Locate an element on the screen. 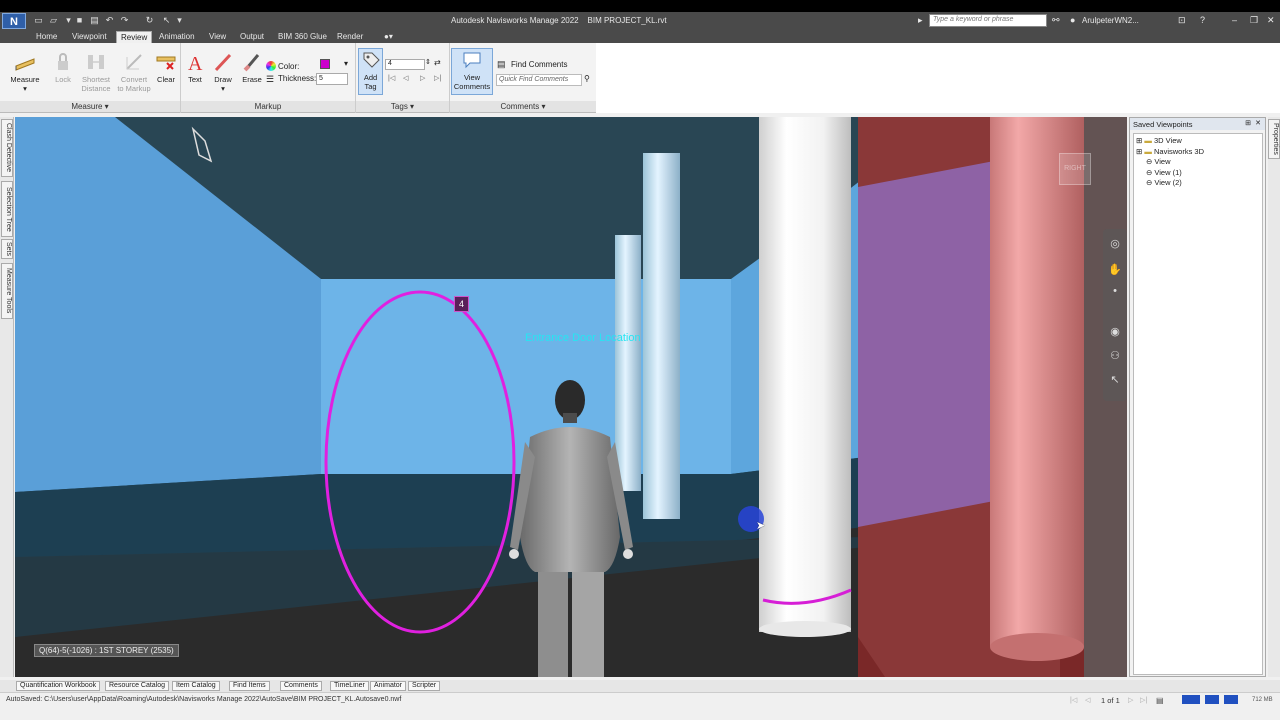 Image resolution: width=1280 pixels, height=720 pixels. sheet-browser-icon: ▤ is located at coordinates (1160, 700).